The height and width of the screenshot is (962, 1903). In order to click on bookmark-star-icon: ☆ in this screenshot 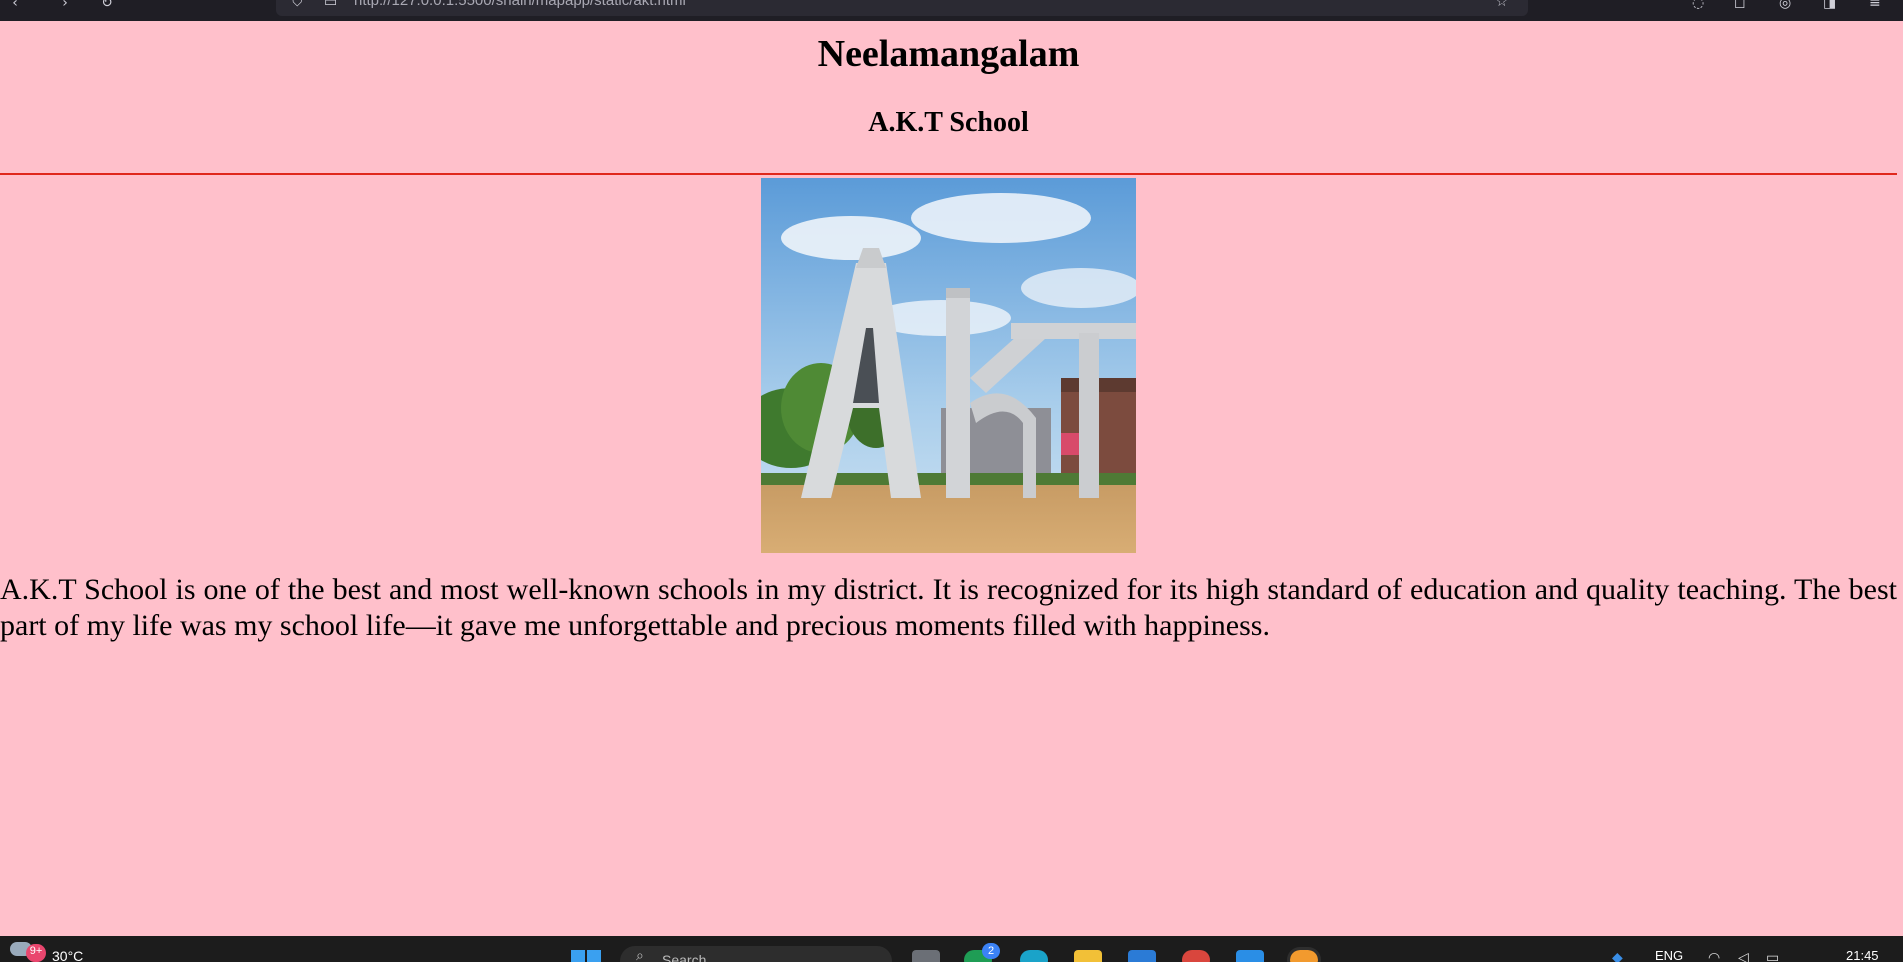, I will do `click(1501, 5)`.